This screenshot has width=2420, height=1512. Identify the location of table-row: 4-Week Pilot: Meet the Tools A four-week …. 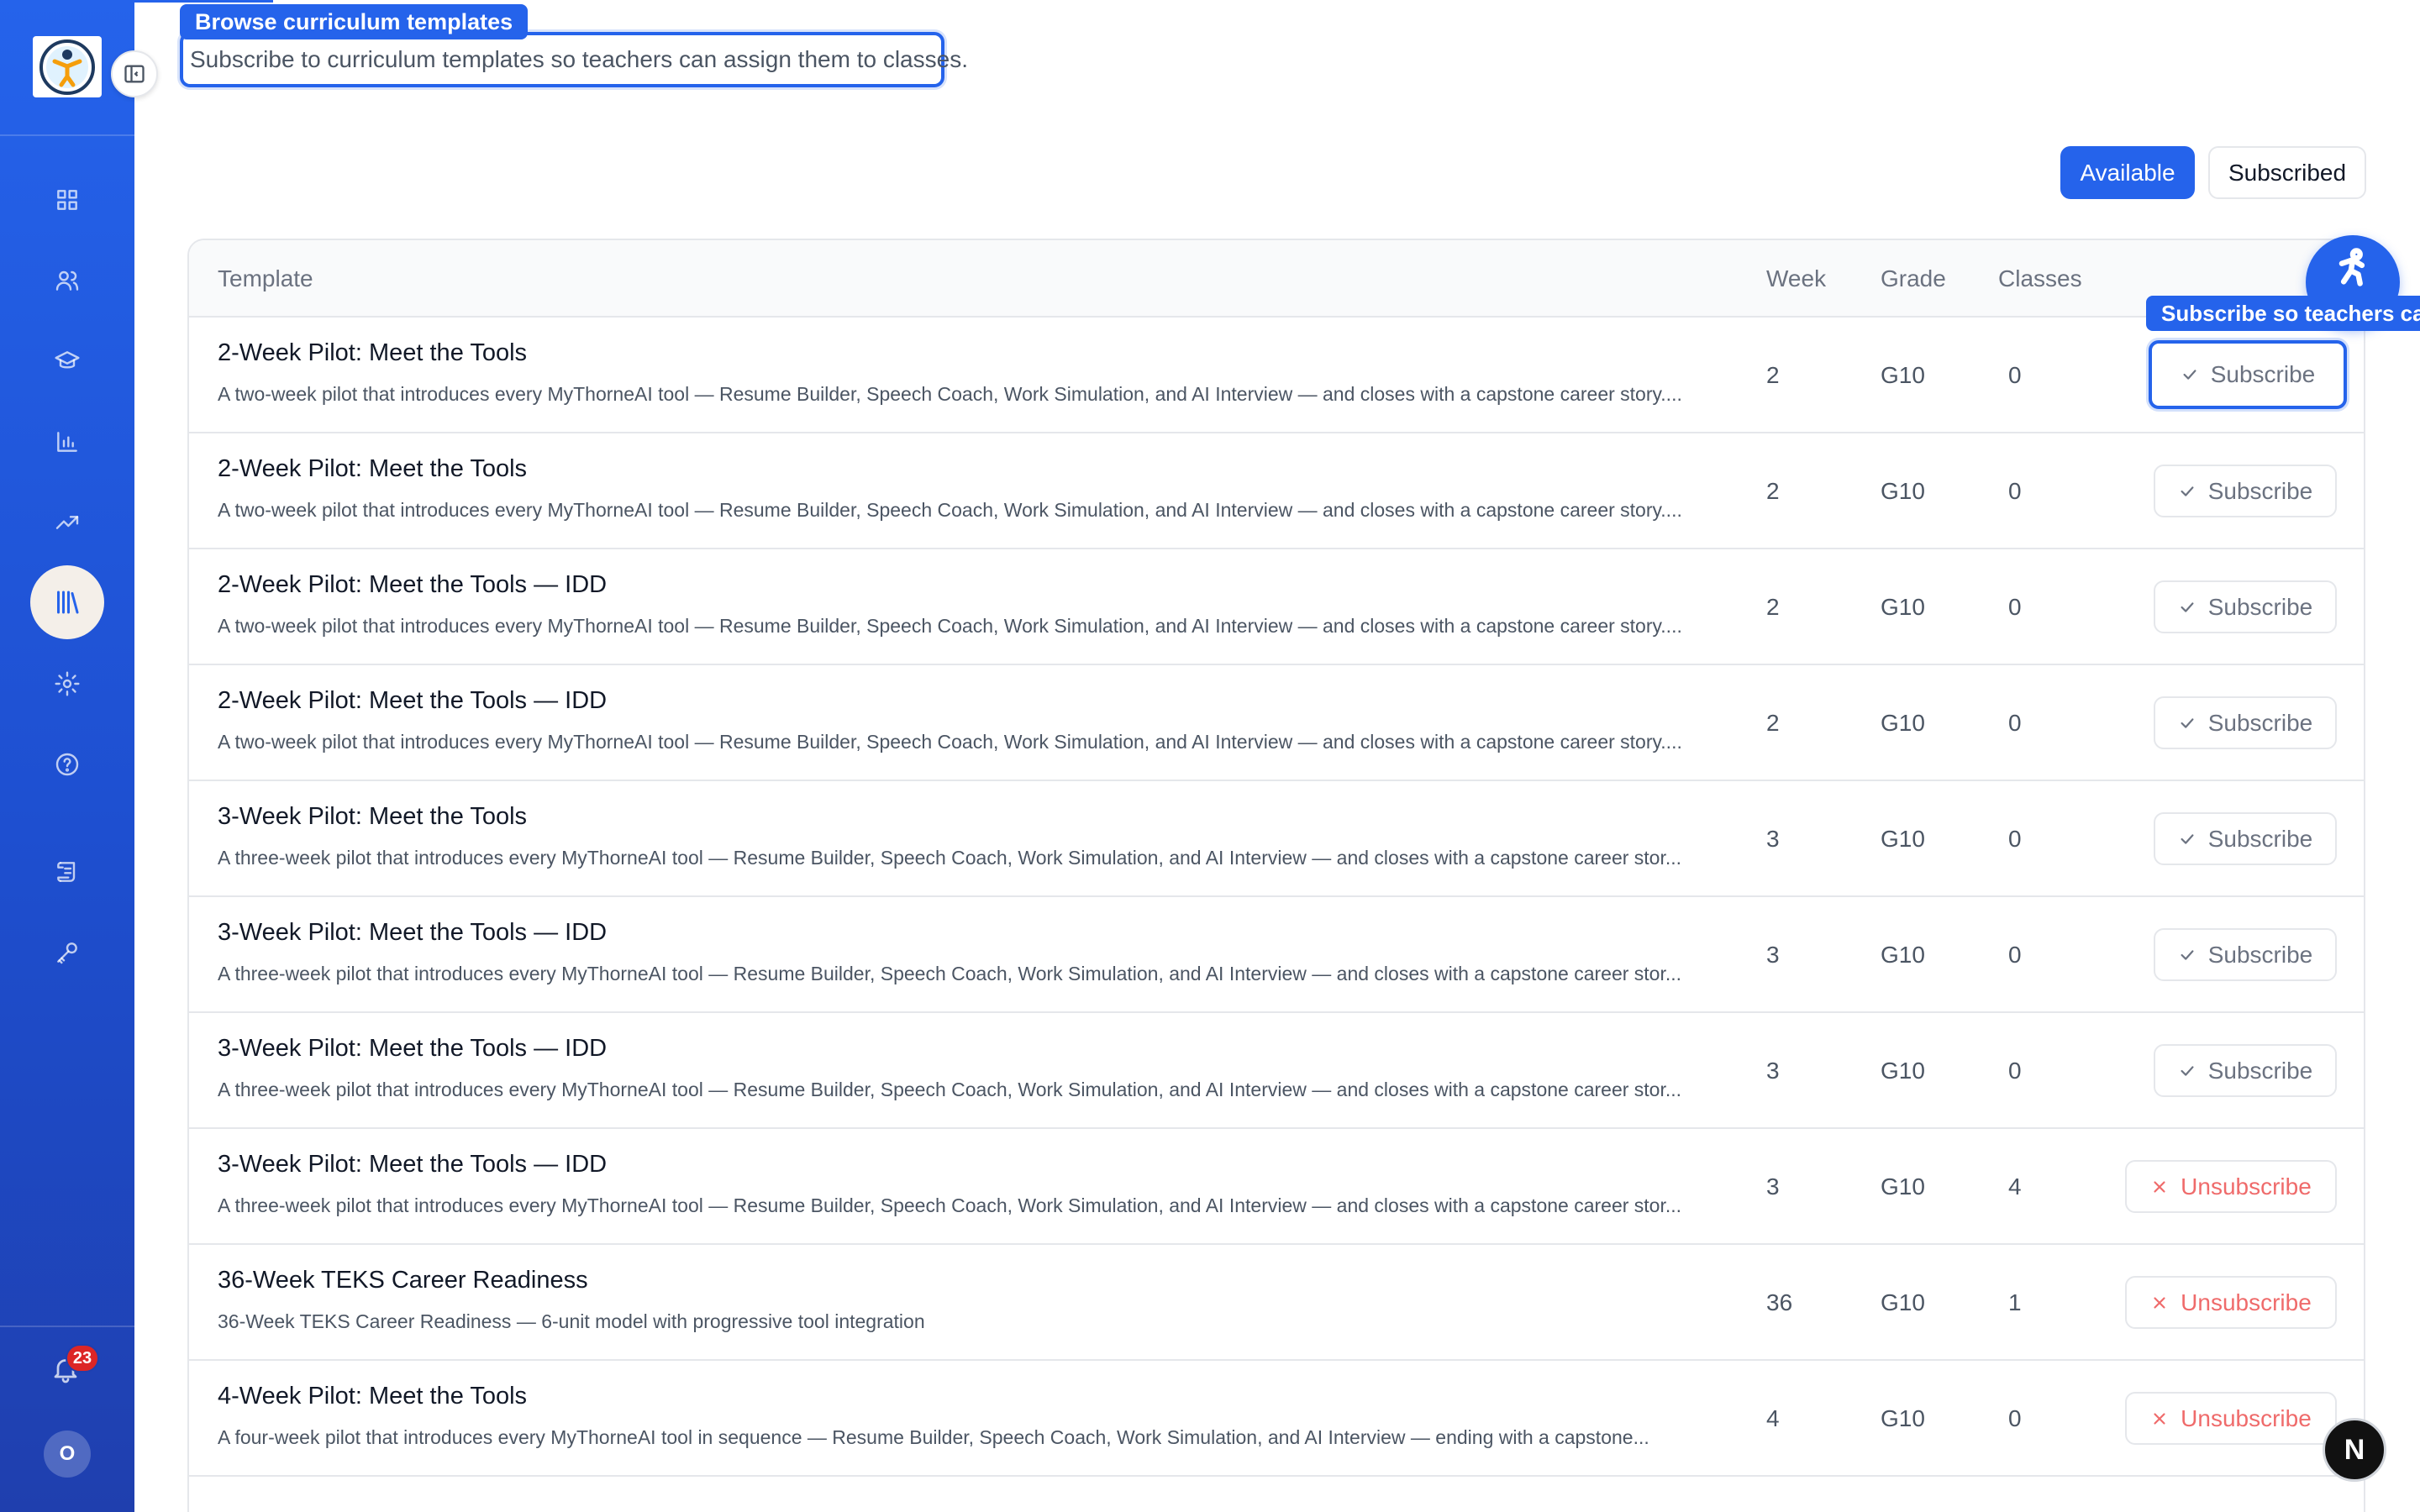
(1276, 1419).